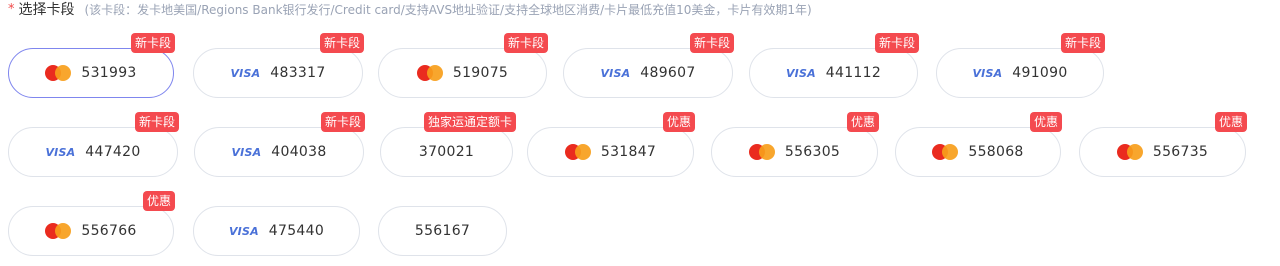 The height and width of the screenshot is (266, 1280). I want to click on card-number: 483317, so click(298, 73).